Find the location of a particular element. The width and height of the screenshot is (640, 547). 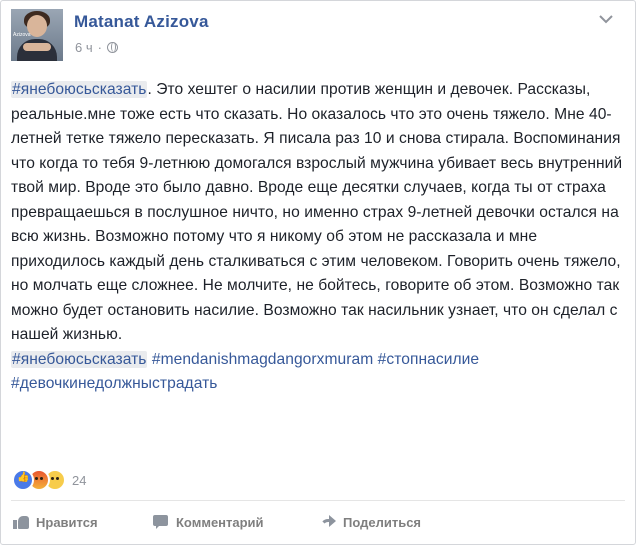

like-reaction-icon is located at coordinates (23, 480).